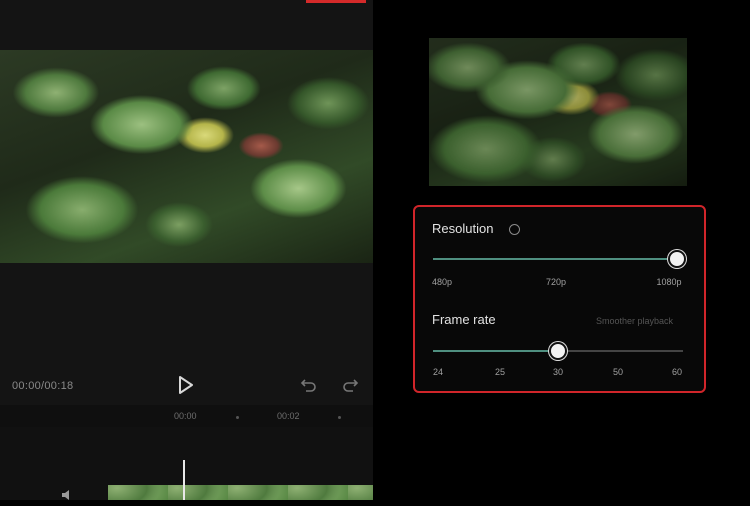 This screenshot has width=750, height=506. Describe the element at coordinates (184, 480) in the screenshot. I see `playhead` at that location.